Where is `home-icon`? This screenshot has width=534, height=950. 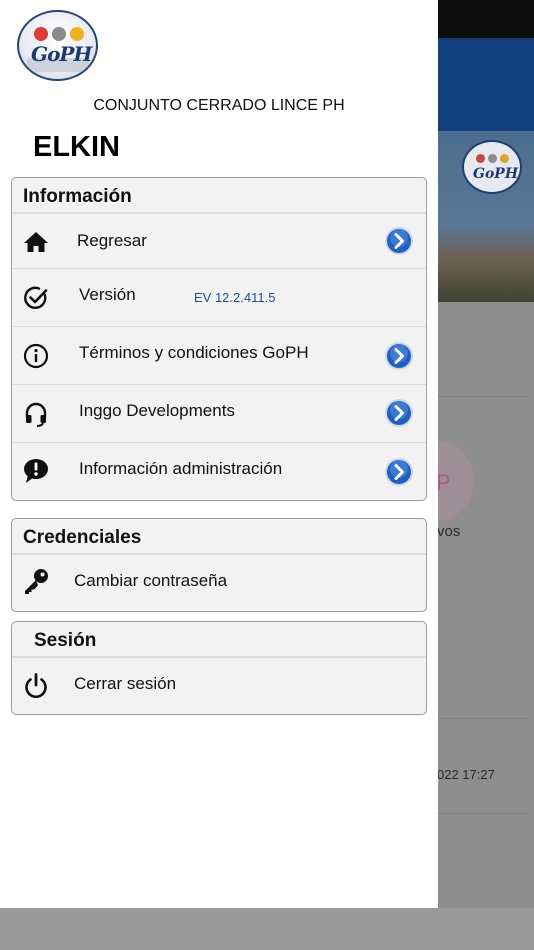
home-icon is located at coordinates (36, 242).